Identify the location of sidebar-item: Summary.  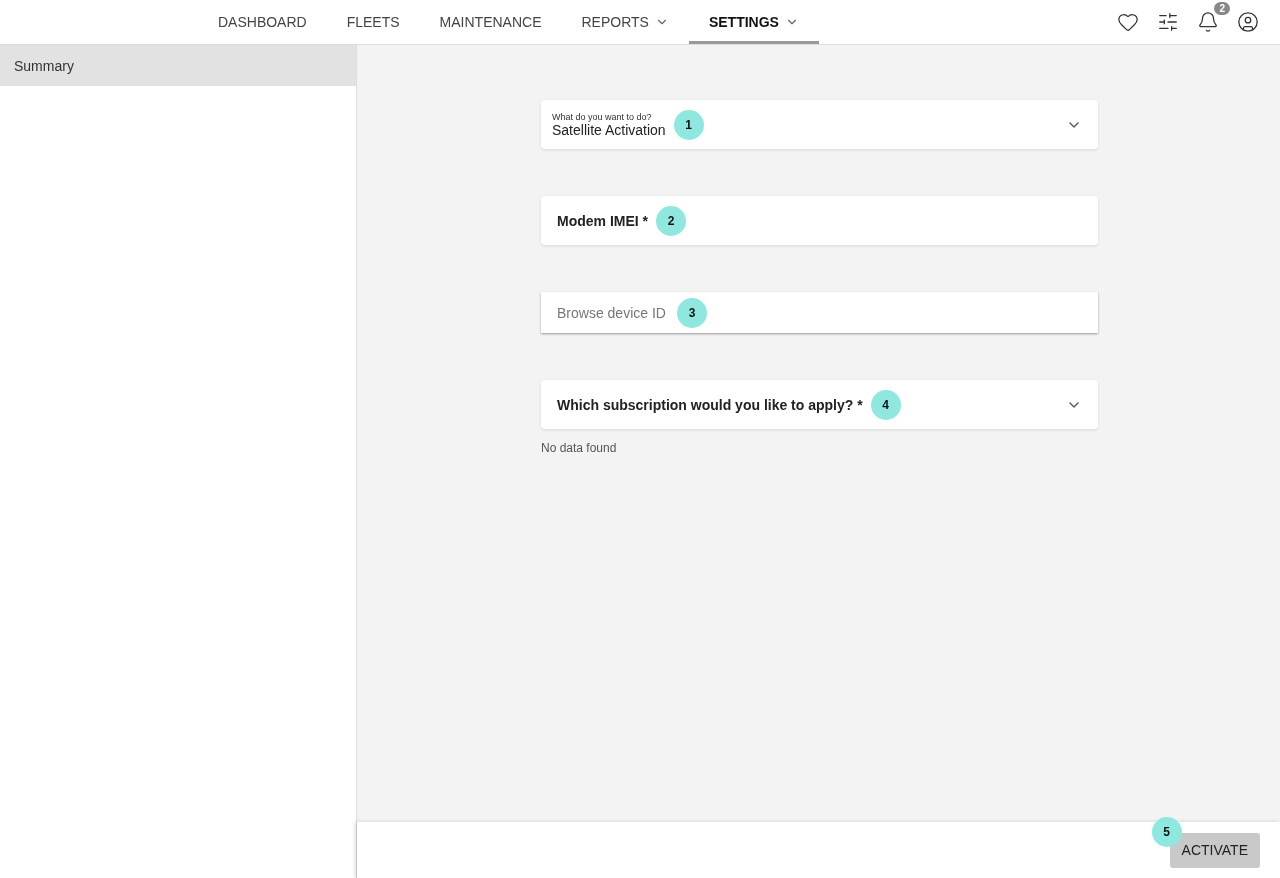
(178, 65).